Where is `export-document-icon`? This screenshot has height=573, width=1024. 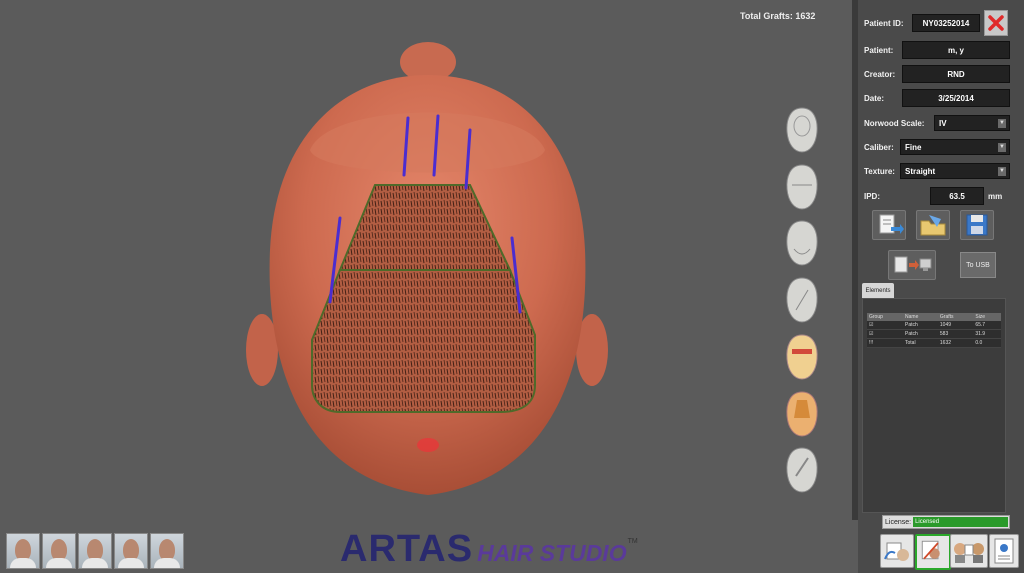 export-document-icon is located at coordinates (891, 224).